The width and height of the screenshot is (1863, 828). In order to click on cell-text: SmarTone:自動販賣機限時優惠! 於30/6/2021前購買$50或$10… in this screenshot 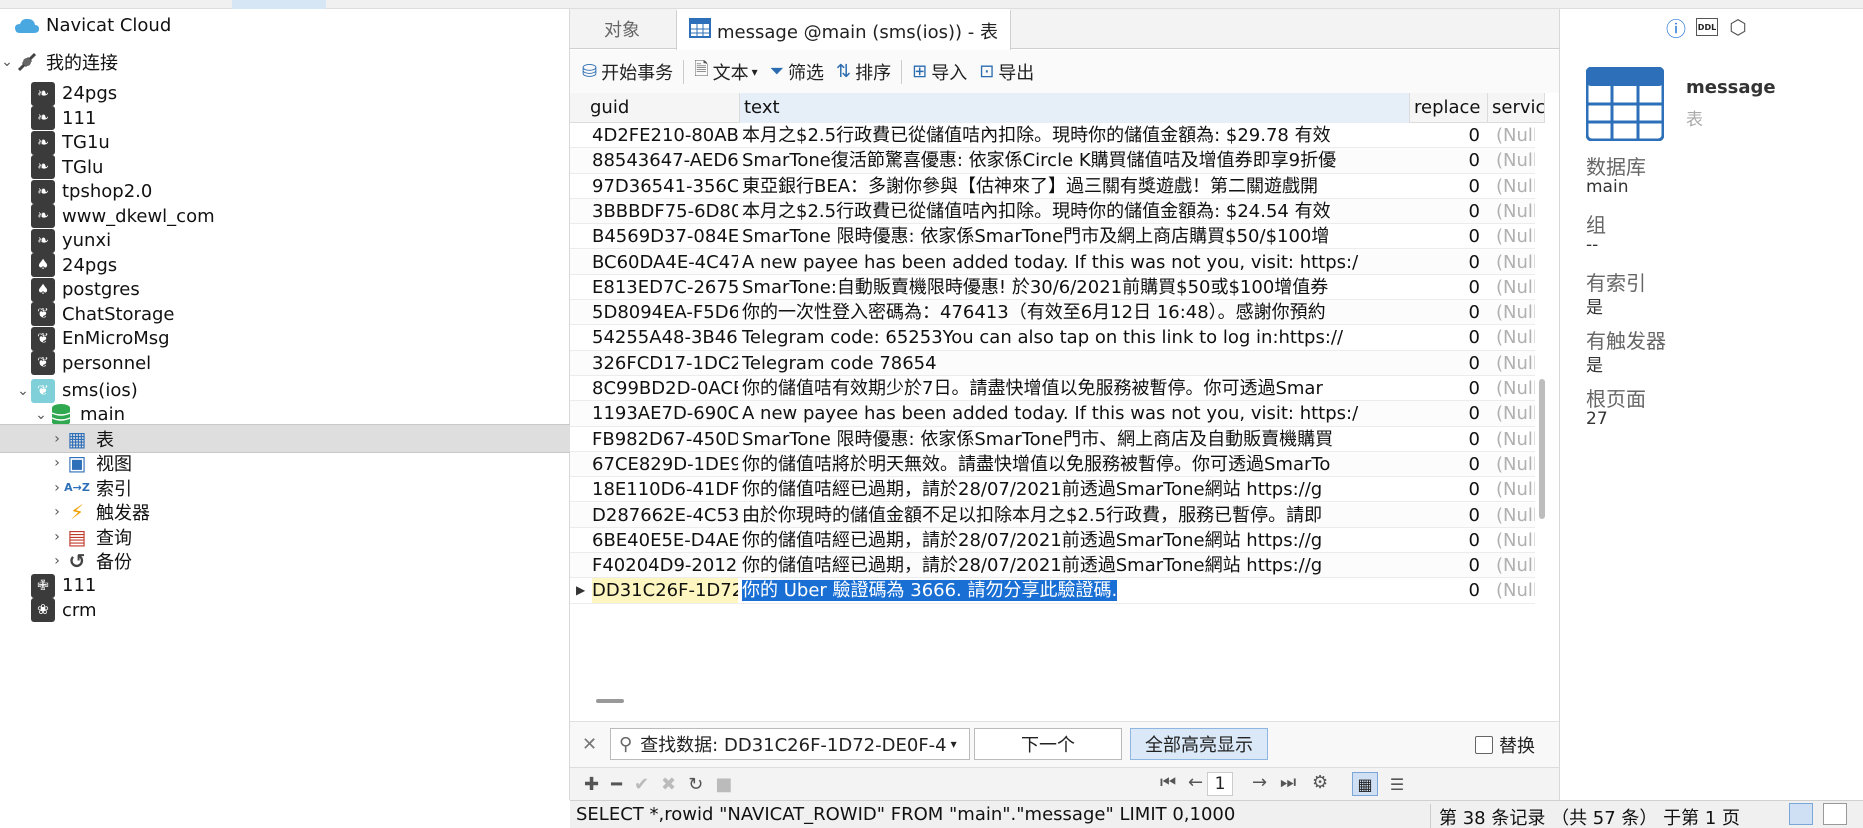, I will do `click(1075, 287)`.